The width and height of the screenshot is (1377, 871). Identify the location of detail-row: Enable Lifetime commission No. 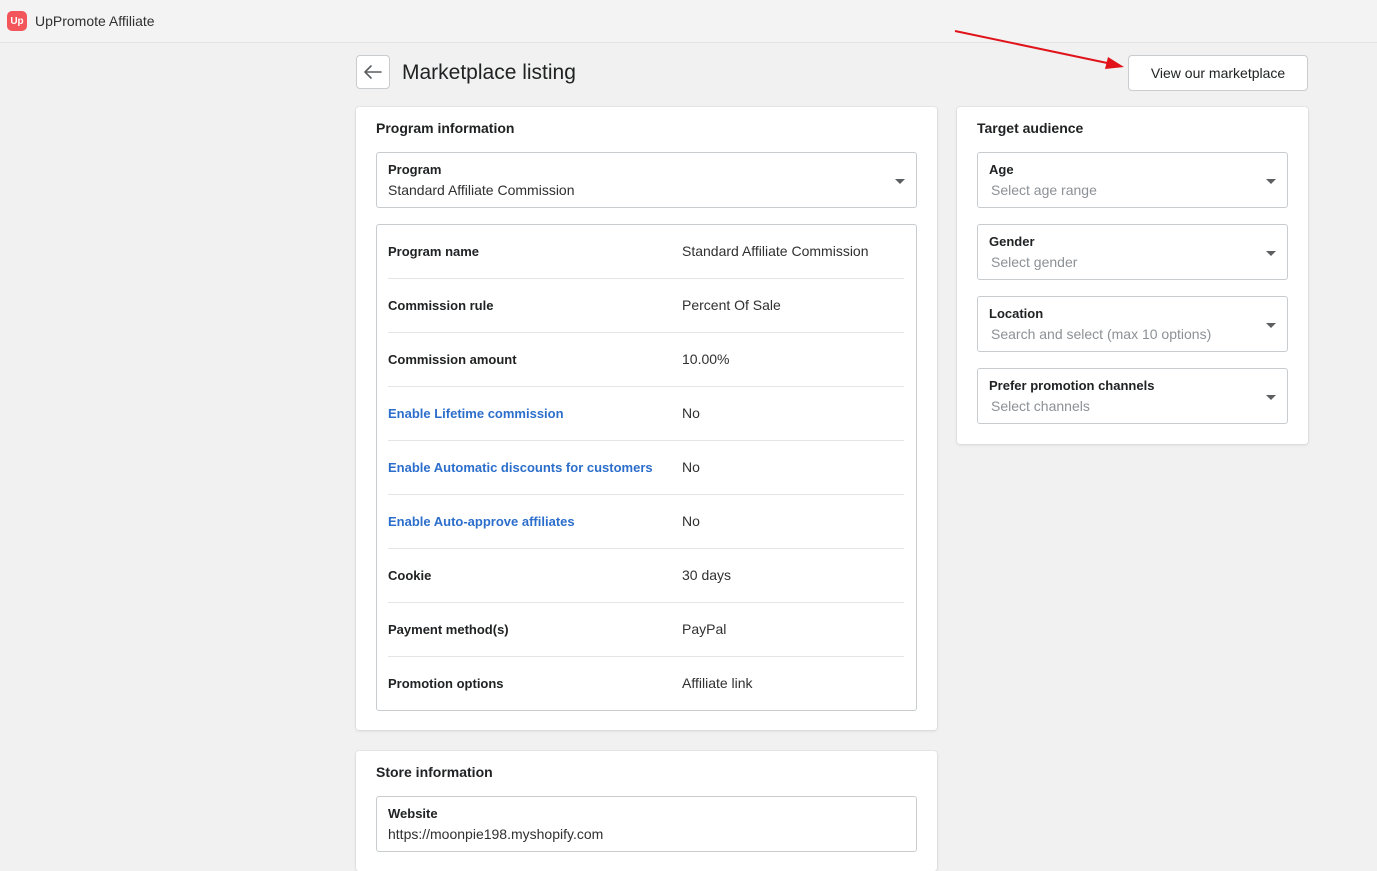
(646, 414).